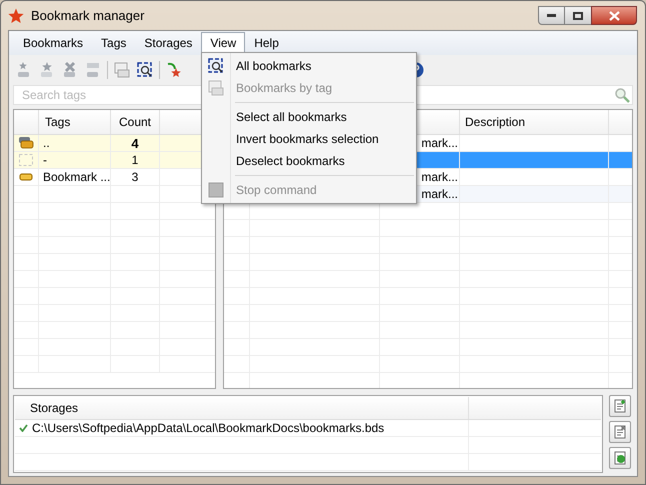 This screenshot has width=646, height=485. What do you see at coordinates (135, 160) in the screenshot?
I see `table-cell: 1` at bounding box center [135, 160].